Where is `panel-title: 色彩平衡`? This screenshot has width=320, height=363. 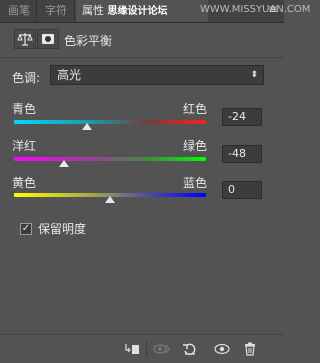 panel-title: 色彩平衡 is located at coordinates (88, 41).